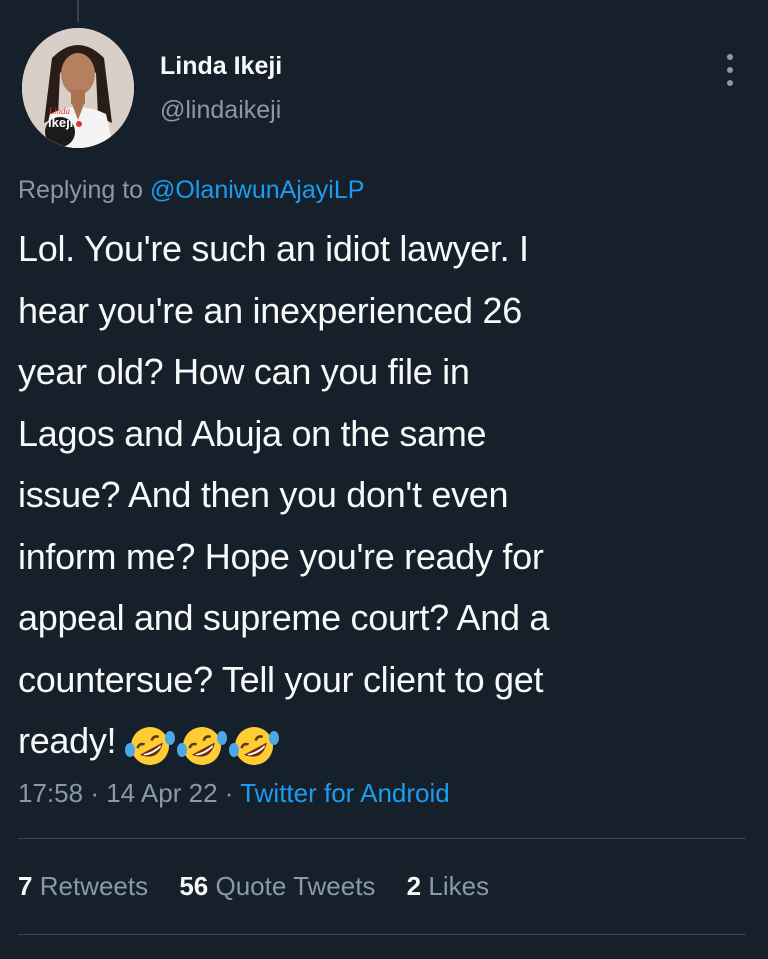  I want to click on tweet-text-line: appeal and supreme court? And a, so click(284, 617).